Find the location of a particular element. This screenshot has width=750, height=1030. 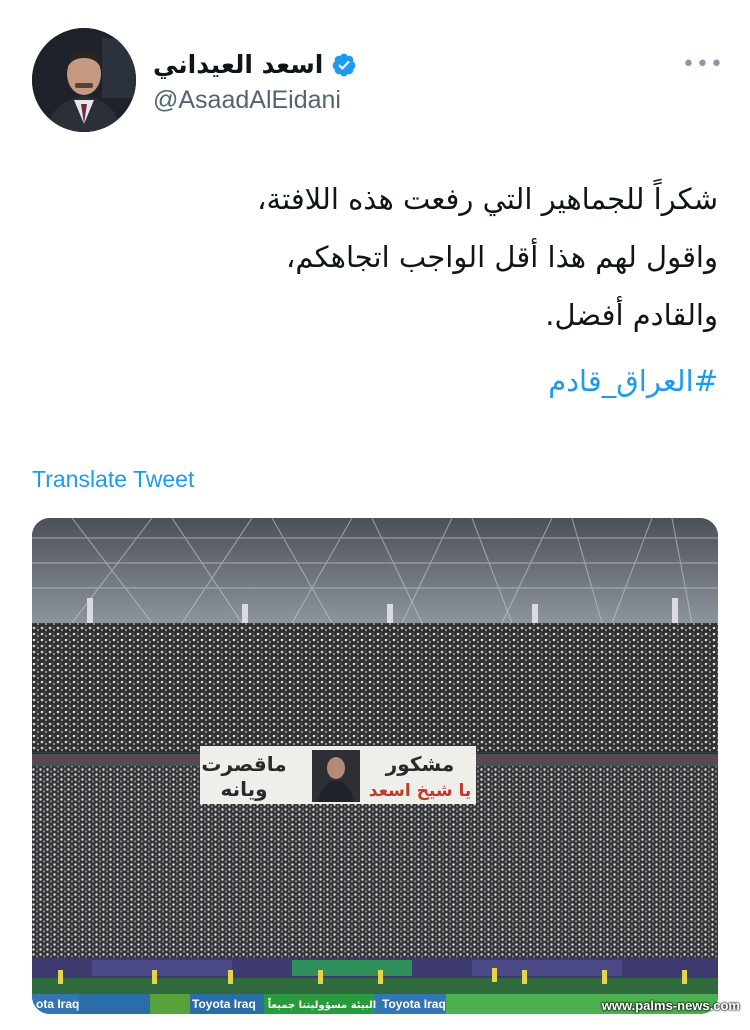

avatar is located at coordinates (84, 80).